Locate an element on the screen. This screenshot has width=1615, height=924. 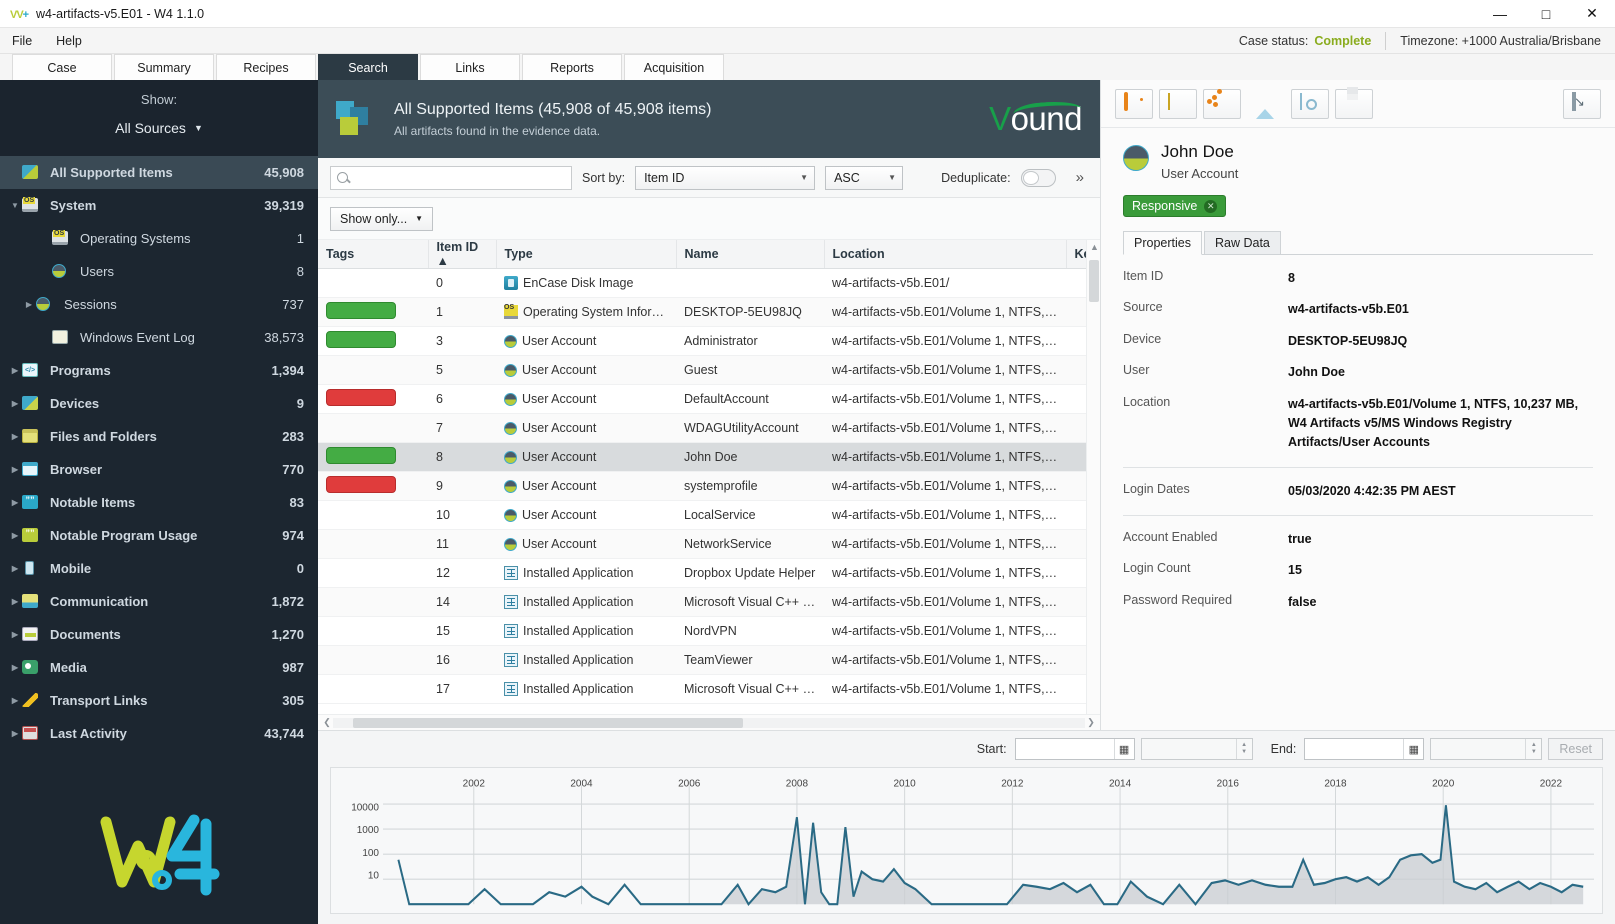
sidebar-item-files-and-folders: ▶ Files and Folders 283 is located at coordinates (159, 436).